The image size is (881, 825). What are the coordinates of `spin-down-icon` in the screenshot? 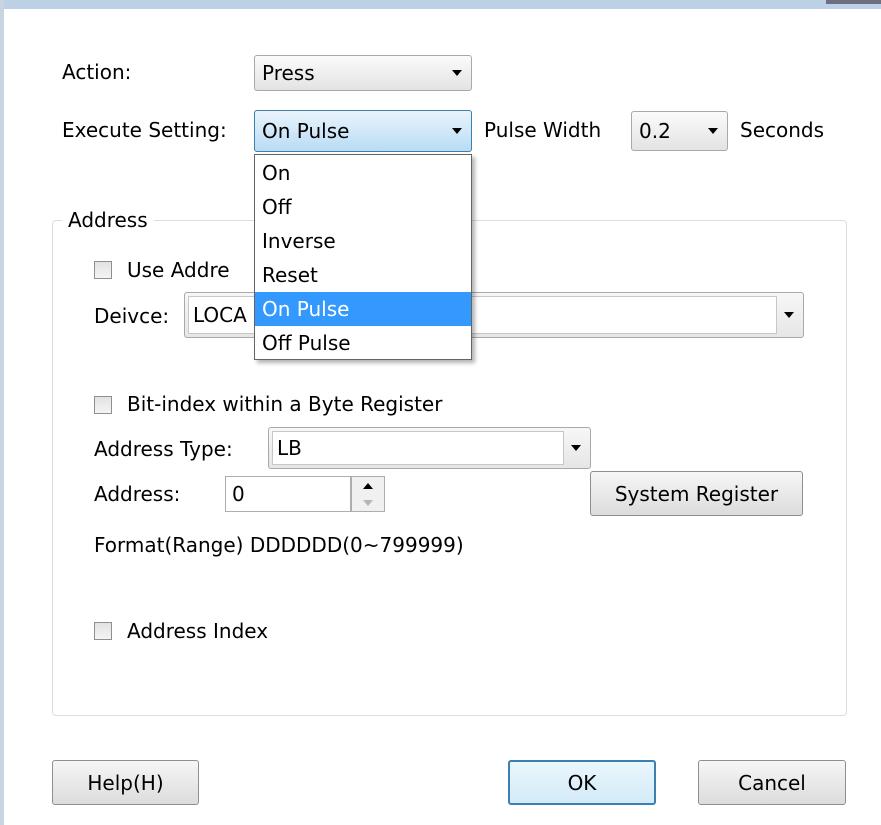 It's located at (368, 502).